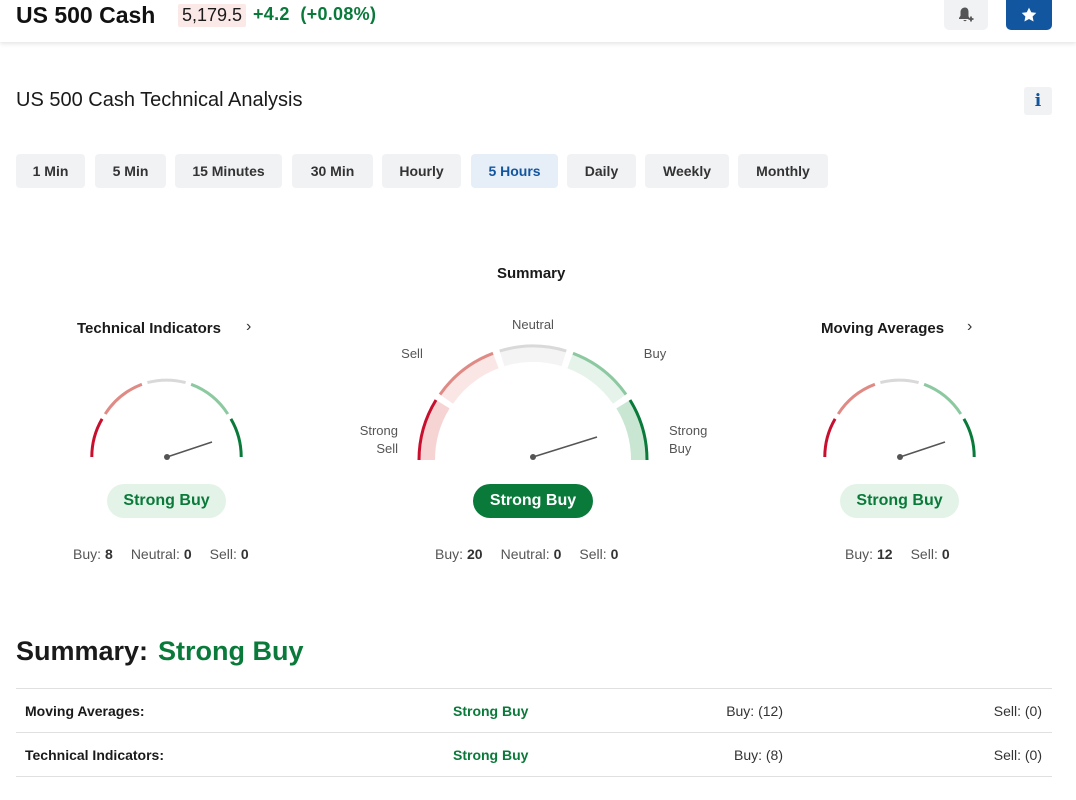  I want to click on instrument-header: US 500 Cash 5,179.5 +4.2 (+0.08%), so click(538, 21).